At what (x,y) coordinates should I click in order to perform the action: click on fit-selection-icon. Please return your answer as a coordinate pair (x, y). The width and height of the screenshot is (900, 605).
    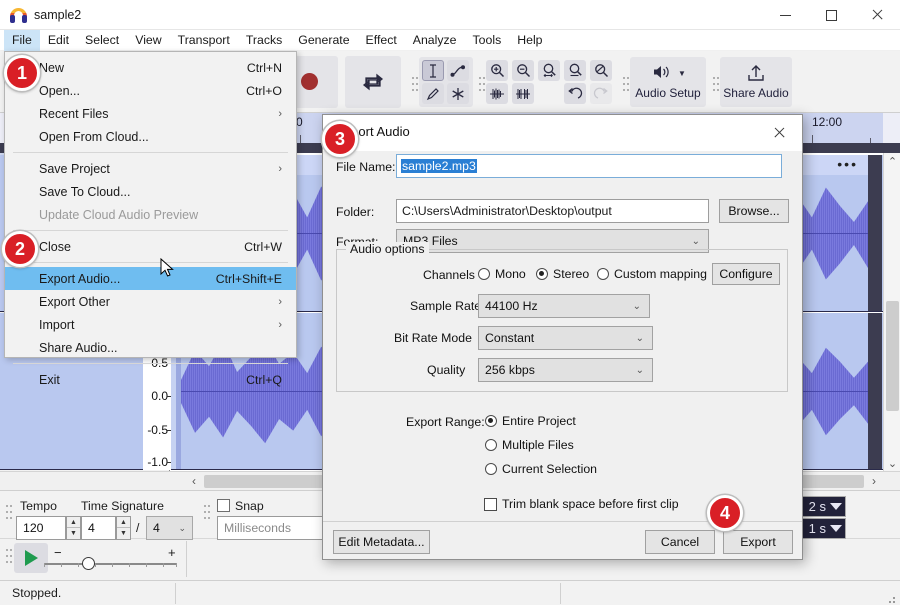
    Looking at the image, I should click on (549, 70).